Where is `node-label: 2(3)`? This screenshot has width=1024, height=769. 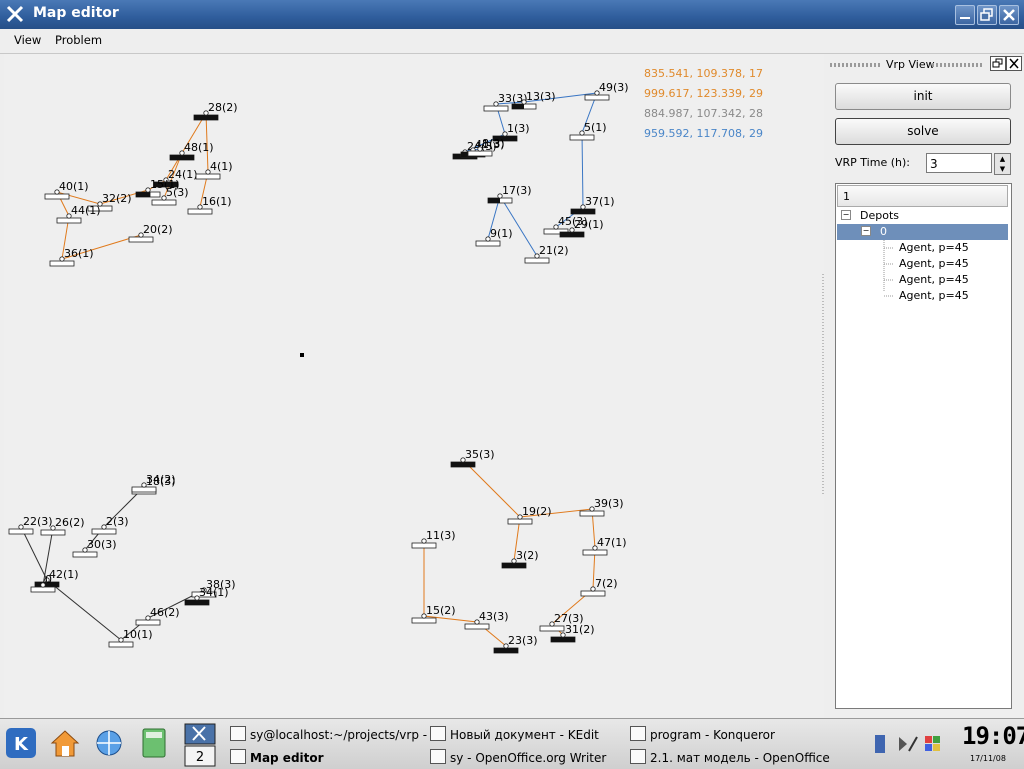
node-label: 2(3) is located at coordinates (117, 521).